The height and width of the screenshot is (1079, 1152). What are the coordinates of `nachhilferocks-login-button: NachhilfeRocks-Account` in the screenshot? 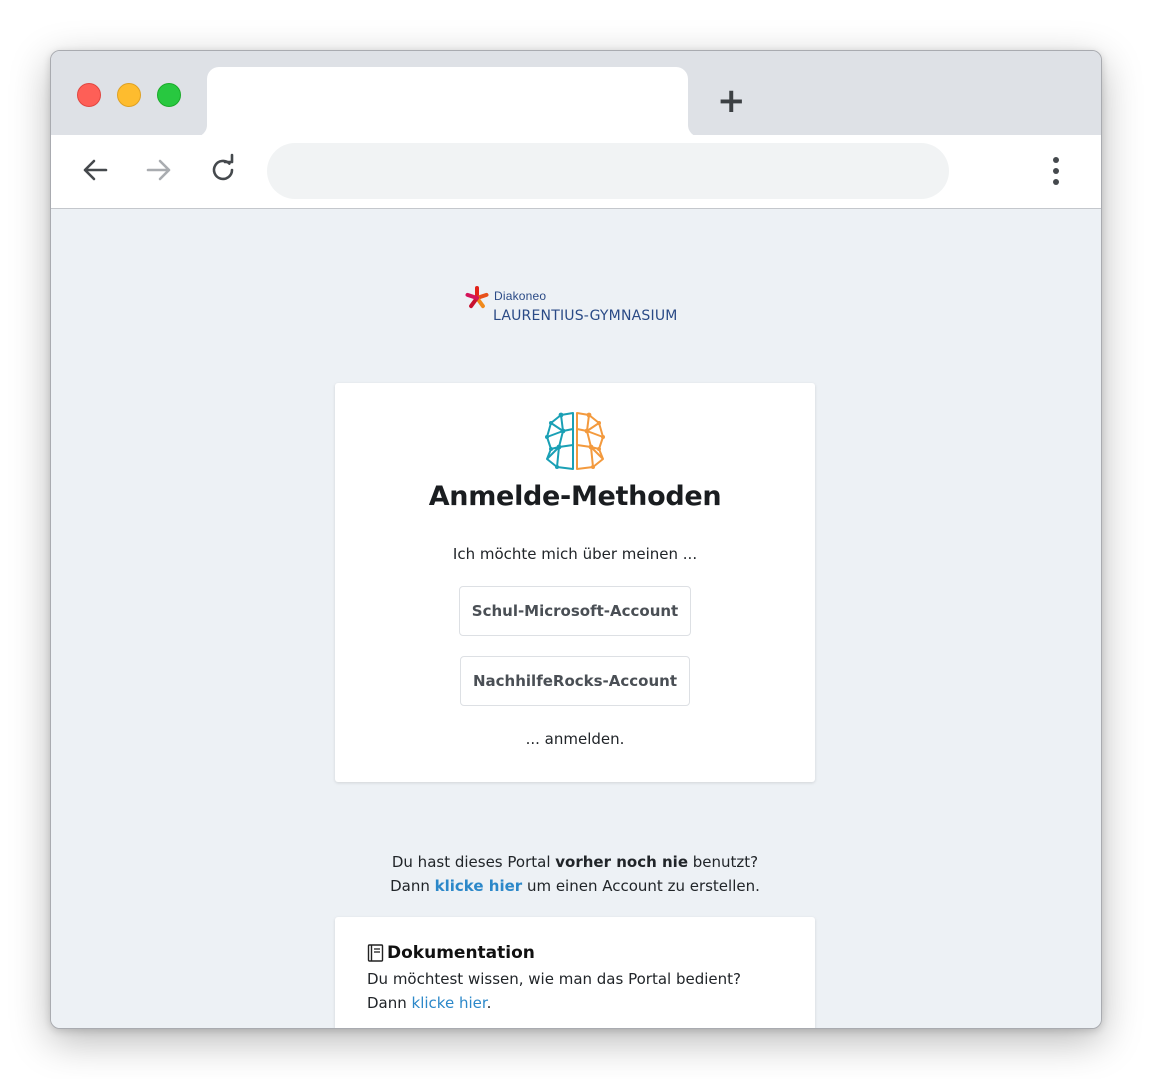 It's located at (575, 681).